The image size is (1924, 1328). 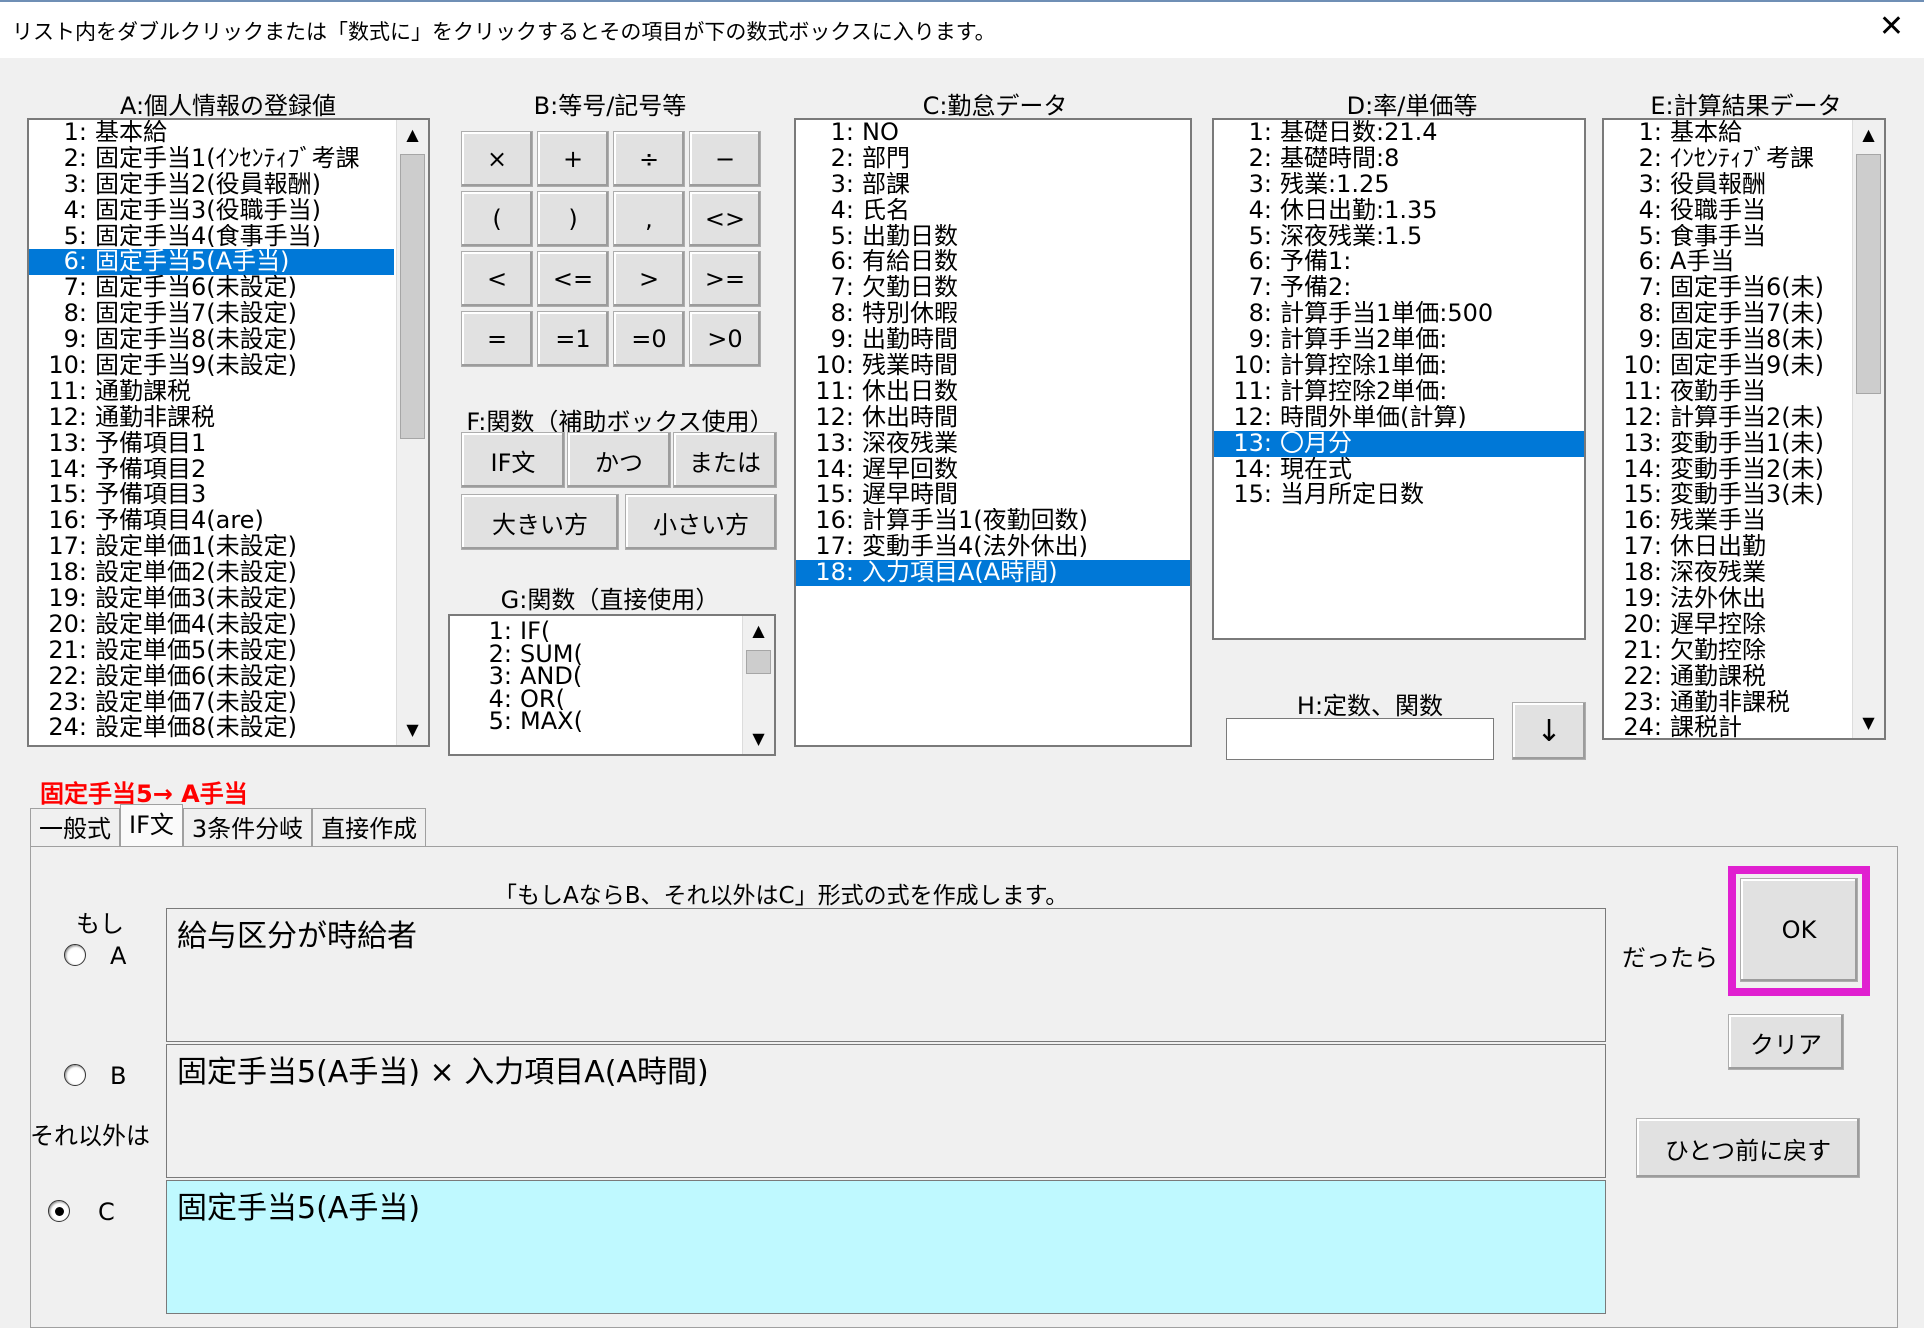 What do you see at coordinates (595, 721) in the screenshot?
I see `list-item: 5: MAX(` at bounding box center [595, 721].